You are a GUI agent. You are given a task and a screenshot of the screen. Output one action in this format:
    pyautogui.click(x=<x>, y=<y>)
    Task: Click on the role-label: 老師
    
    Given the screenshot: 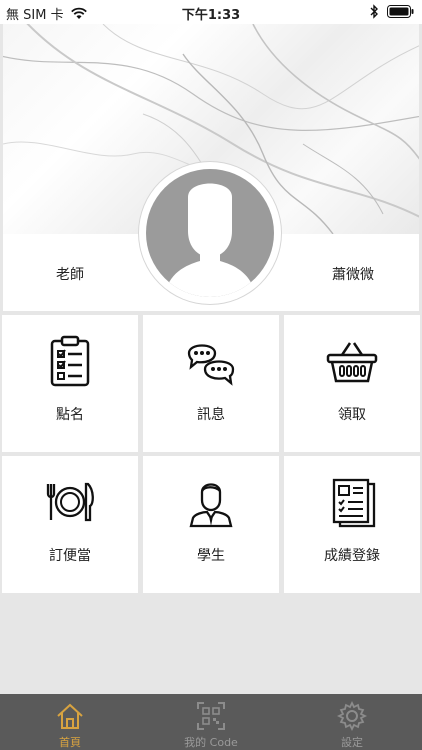 What is the action you would take?
    pyautogui.click(x=70, y=275)
    